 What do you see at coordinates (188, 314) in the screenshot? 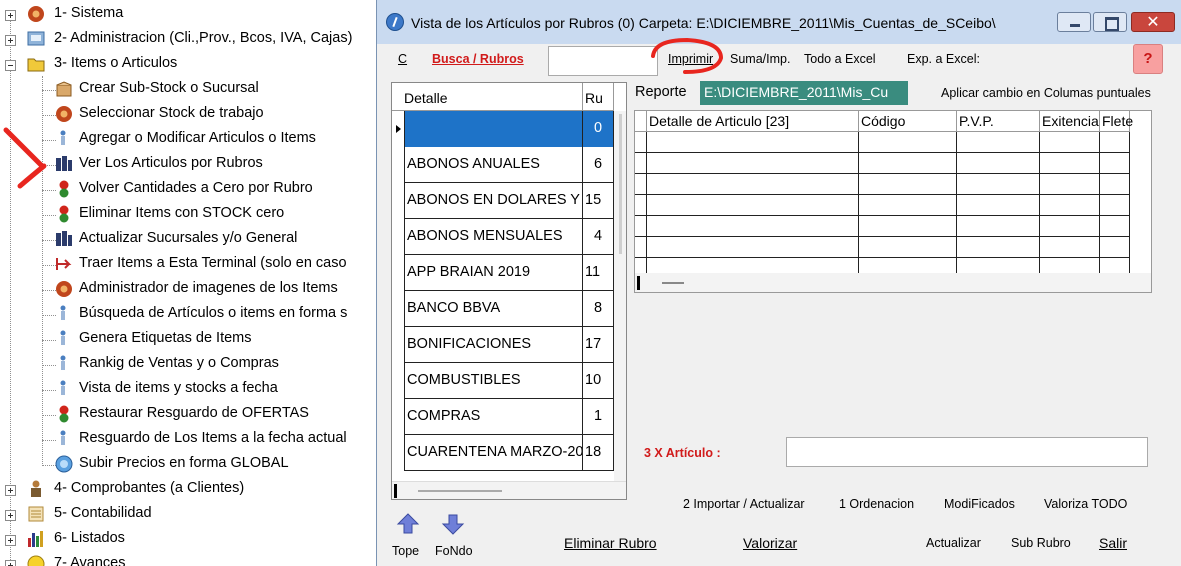
I see `tree-item-busqueda-articulos: Búsqueda de Artículos o items en forma s` at bounding box center [188, 314].